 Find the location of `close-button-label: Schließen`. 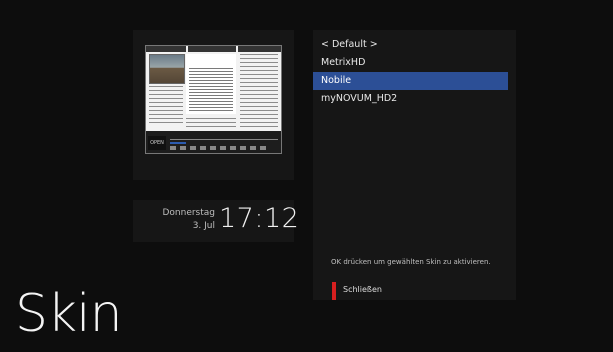

close-button-label: Schließen is located at coordinates (362, 289).